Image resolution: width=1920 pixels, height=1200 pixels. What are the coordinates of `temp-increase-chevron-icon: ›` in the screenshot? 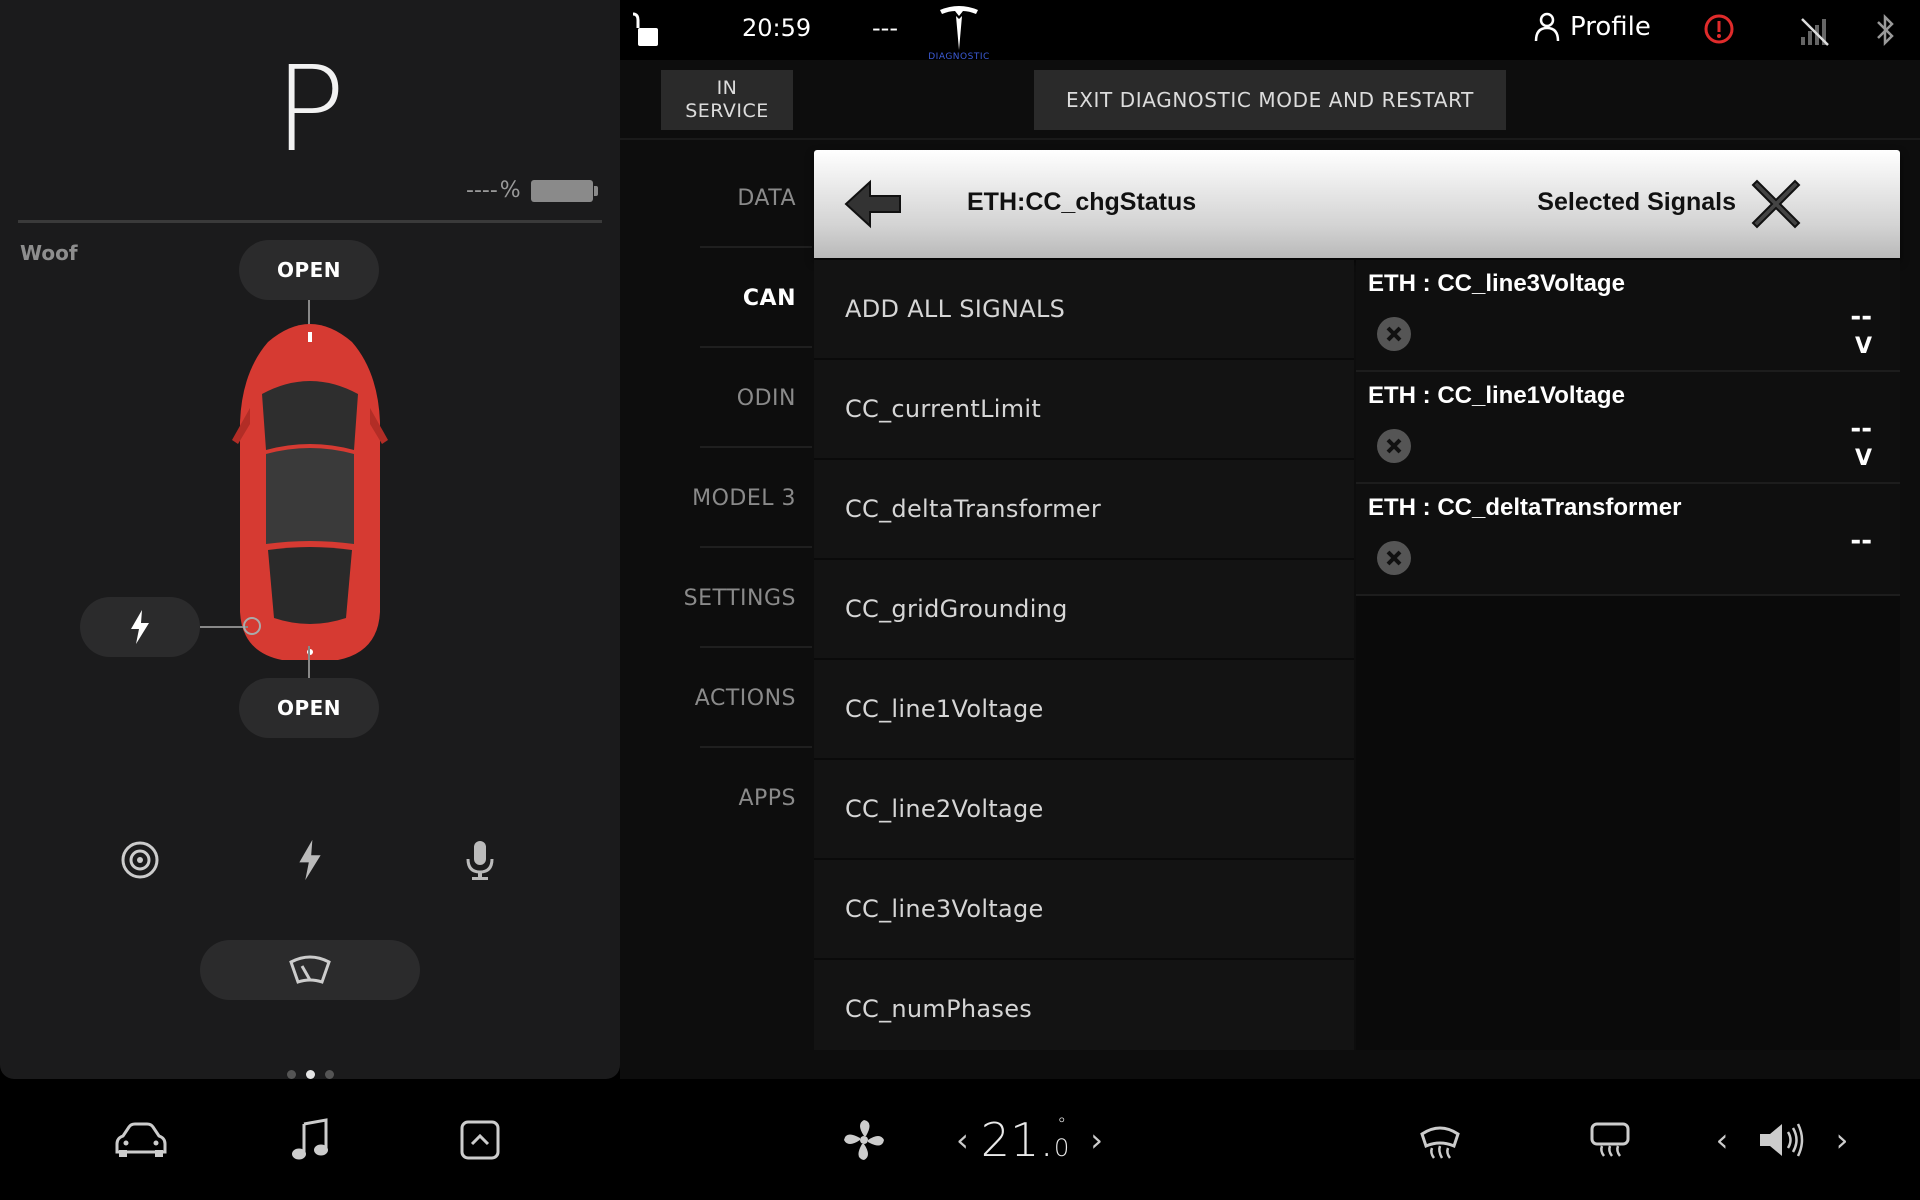 It's located at (1096, 1140).